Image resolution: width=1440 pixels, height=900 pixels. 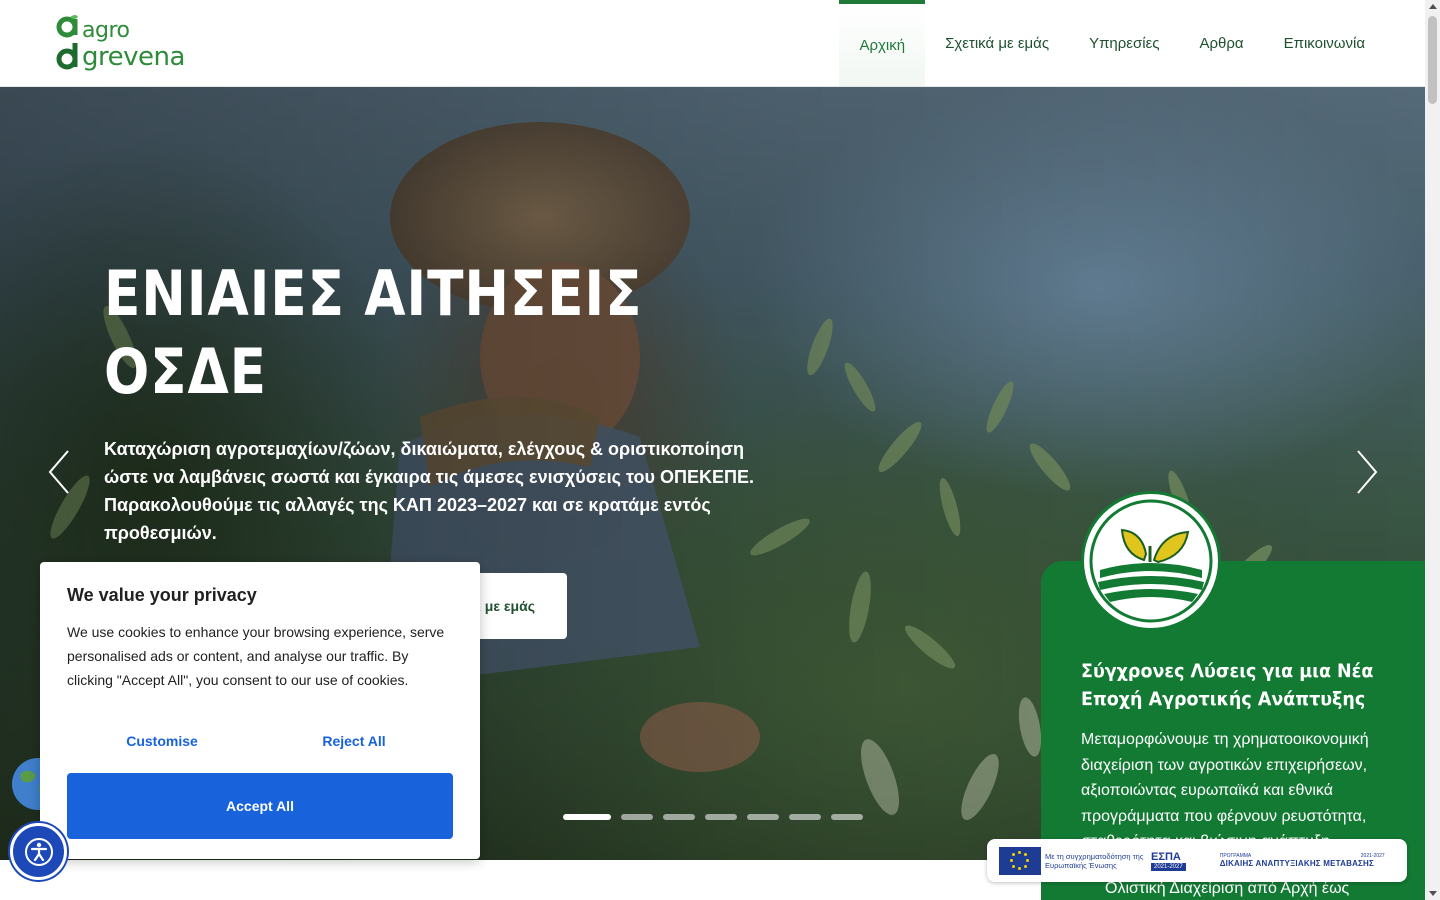 I want to click on nav-item-about: Σχετικά με εμάς, so click(x=997, y=43).